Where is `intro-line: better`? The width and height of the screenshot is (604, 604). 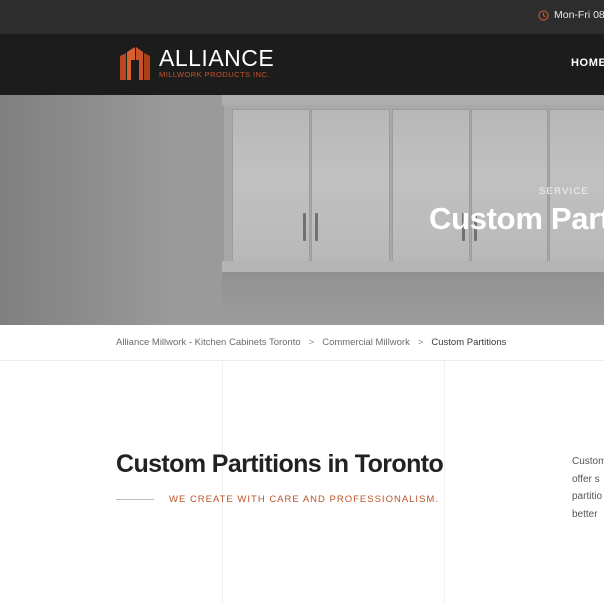 intro-line: better is located at coordinates (585, 514).